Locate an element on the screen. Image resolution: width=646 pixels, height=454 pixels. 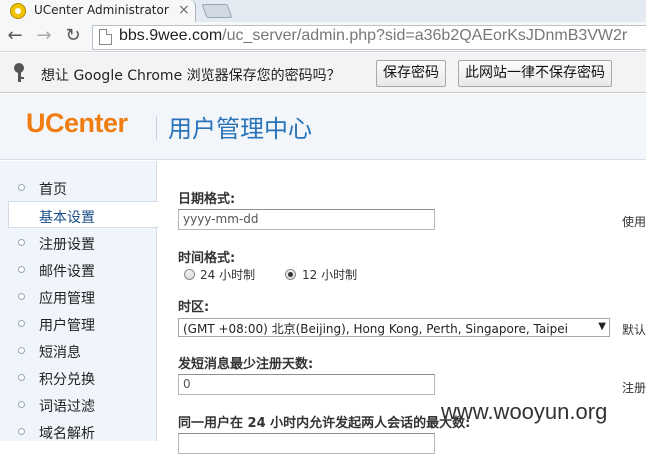
time-12h-label: 12 小时制 is located at coordinates (330, 275).